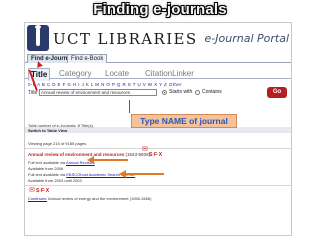 The width and height of the screenshot is (320, 240). I want to click on continues-label: Continues:, so click(37, 198).